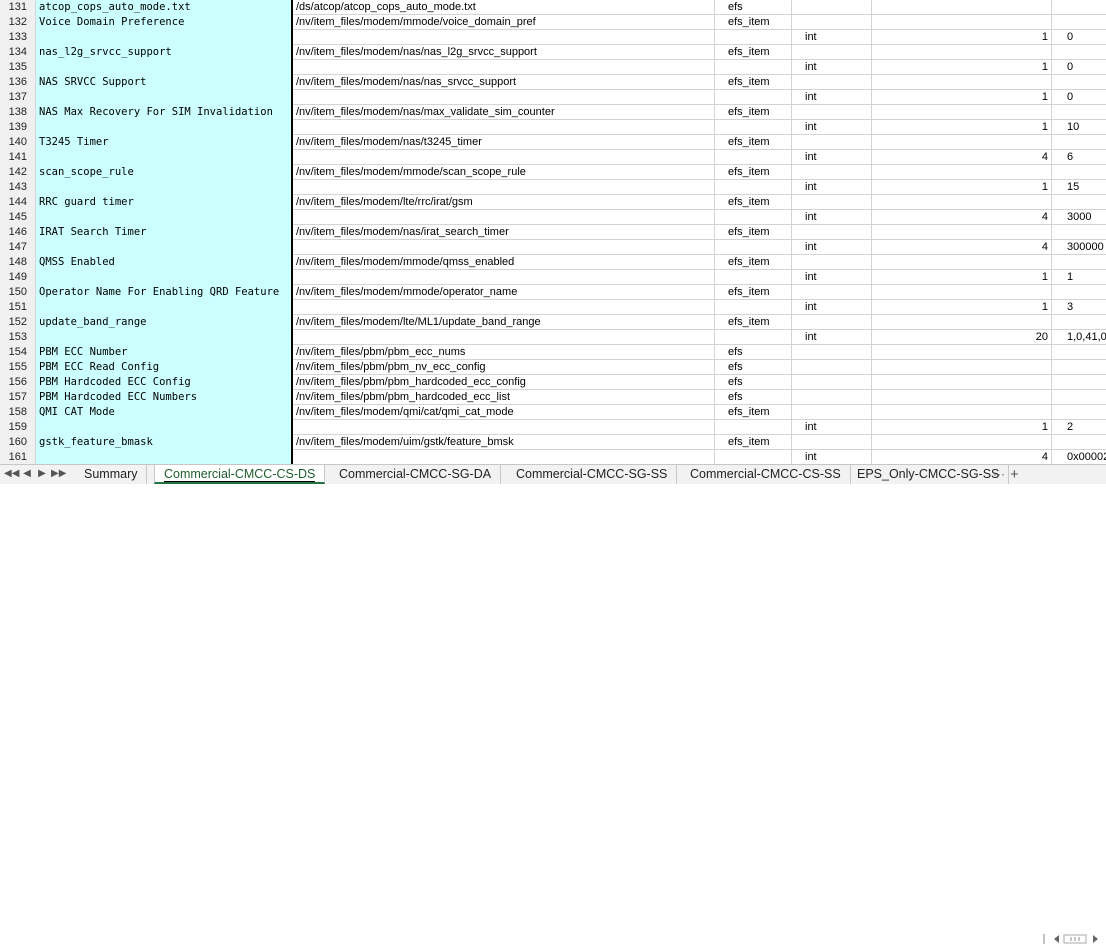 This screenshot has height=946, width=1106. I want to click on row-number: 137, so click(18, 97).